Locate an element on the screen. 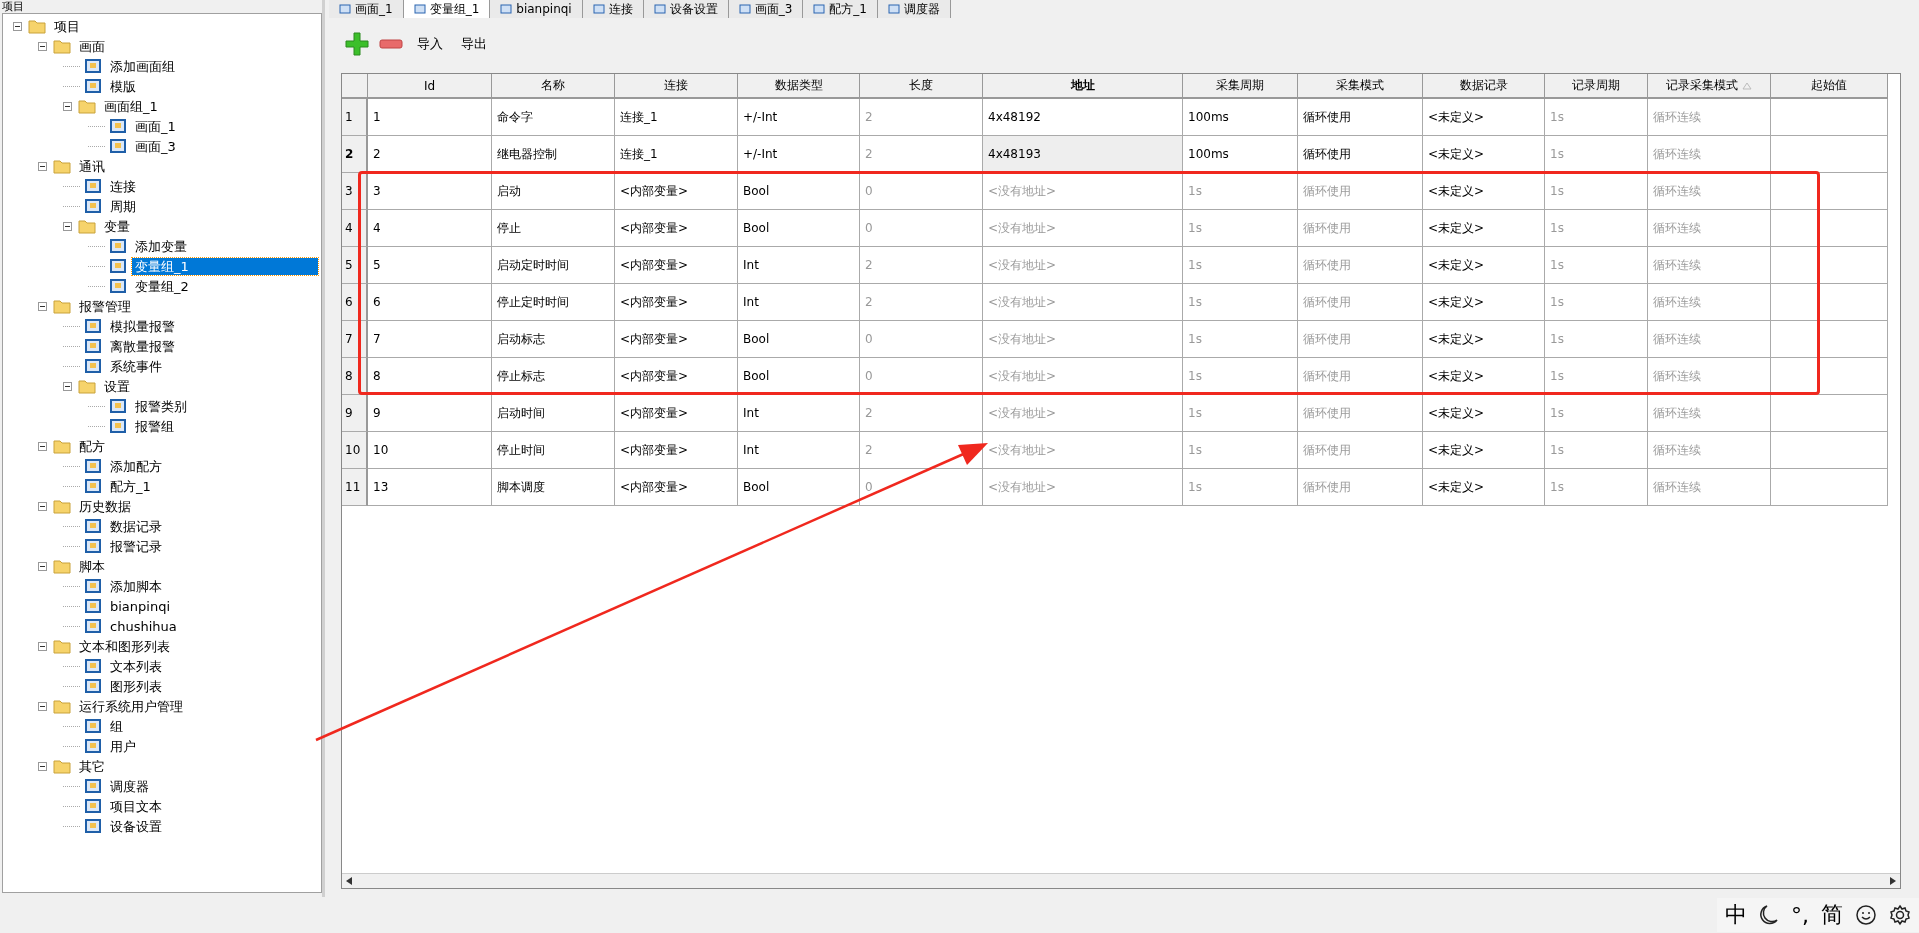  script-toggle: 简 is located at coordinates (1832, 915).